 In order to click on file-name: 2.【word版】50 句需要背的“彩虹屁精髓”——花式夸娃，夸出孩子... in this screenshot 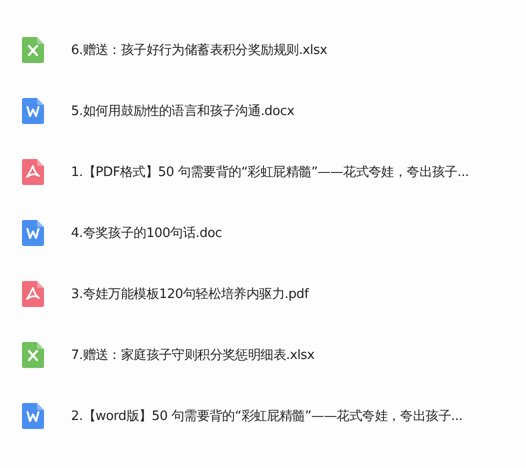, I will do `click(266, 415)`.